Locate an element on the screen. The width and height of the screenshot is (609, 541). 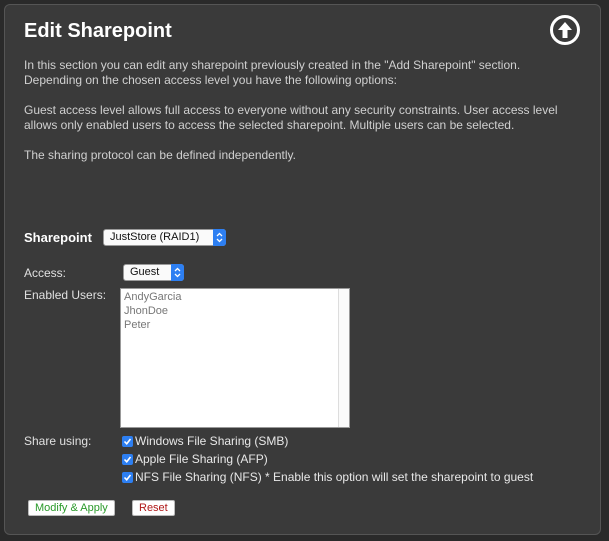
arrow-up-circle-icon is located at coordinates (565, 30).